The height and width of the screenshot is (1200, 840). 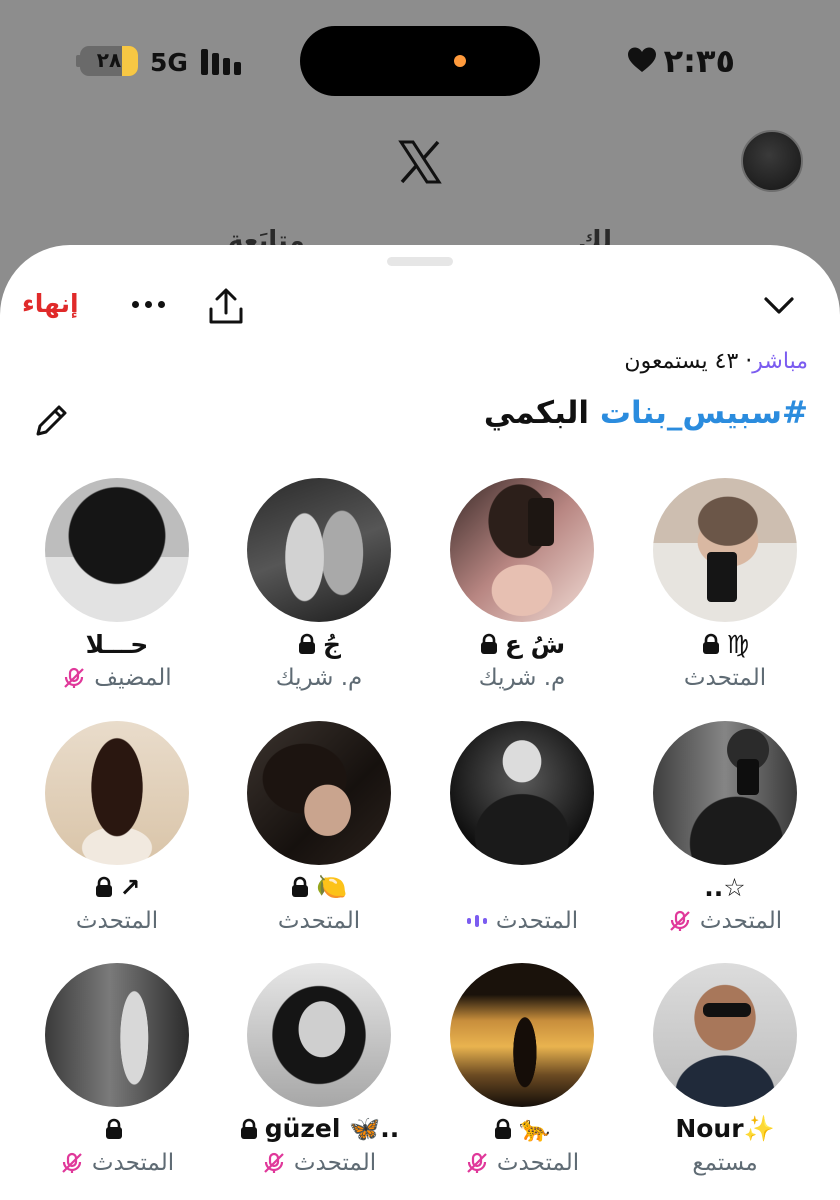 I want to click on participant-name-row: güzel 🦋.., so click(x=319, y=1129).